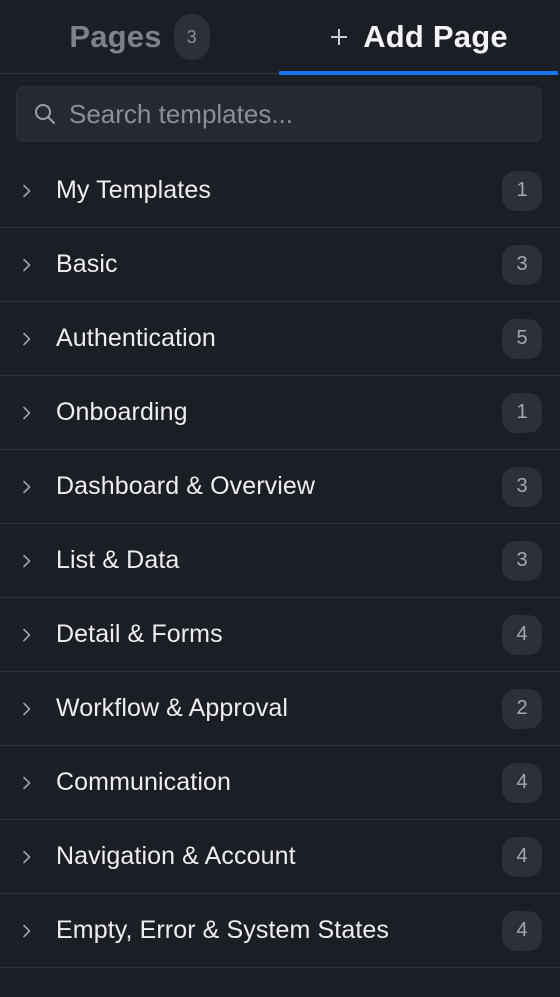 The width and height of the screenshot is (560, 997). I want to click on search-box, so click(279, 114).